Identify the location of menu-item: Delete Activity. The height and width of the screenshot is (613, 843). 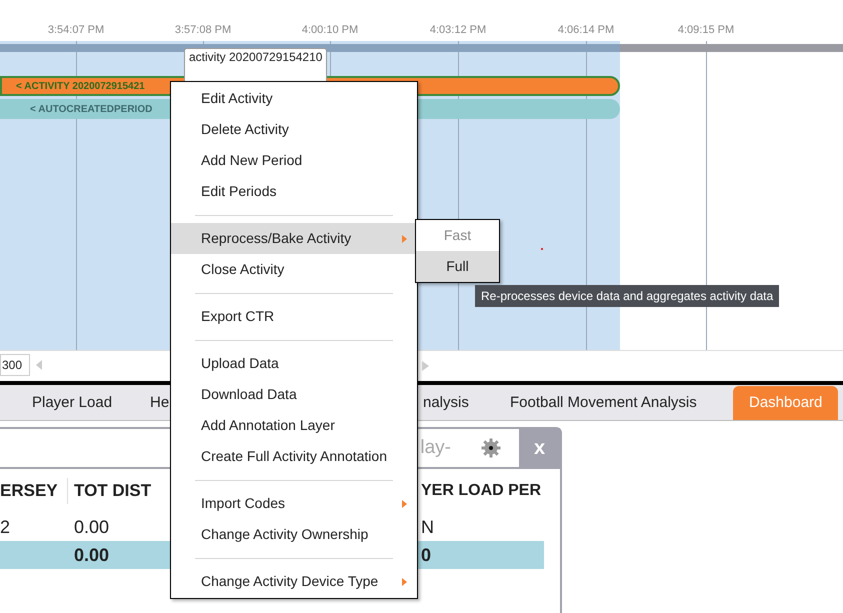
(294, 129).